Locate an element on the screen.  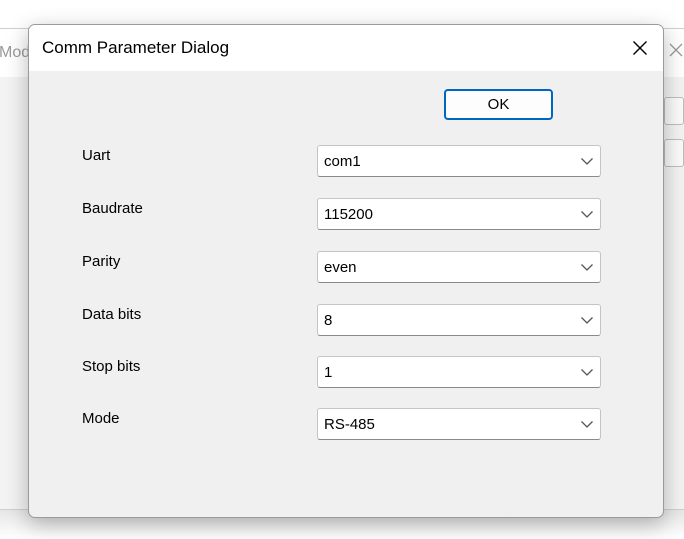
mode-select: RS-485 is located at coordinates (459, 424).